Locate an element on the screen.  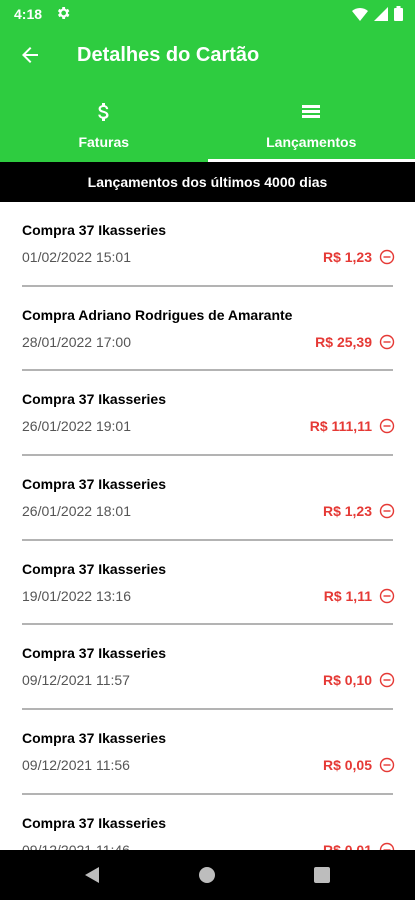
transaction-amount: R$ 1,11 is located at coordinates (347, 595).